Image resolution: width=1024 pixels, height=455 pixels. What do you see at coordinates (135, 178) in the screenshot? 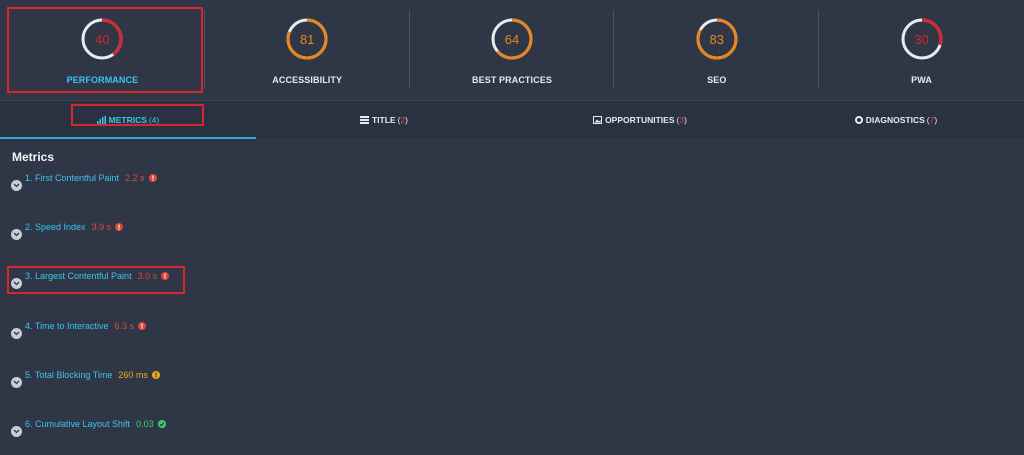
I see `metric-value: 2.2 s` at bounding box center [135, 178].